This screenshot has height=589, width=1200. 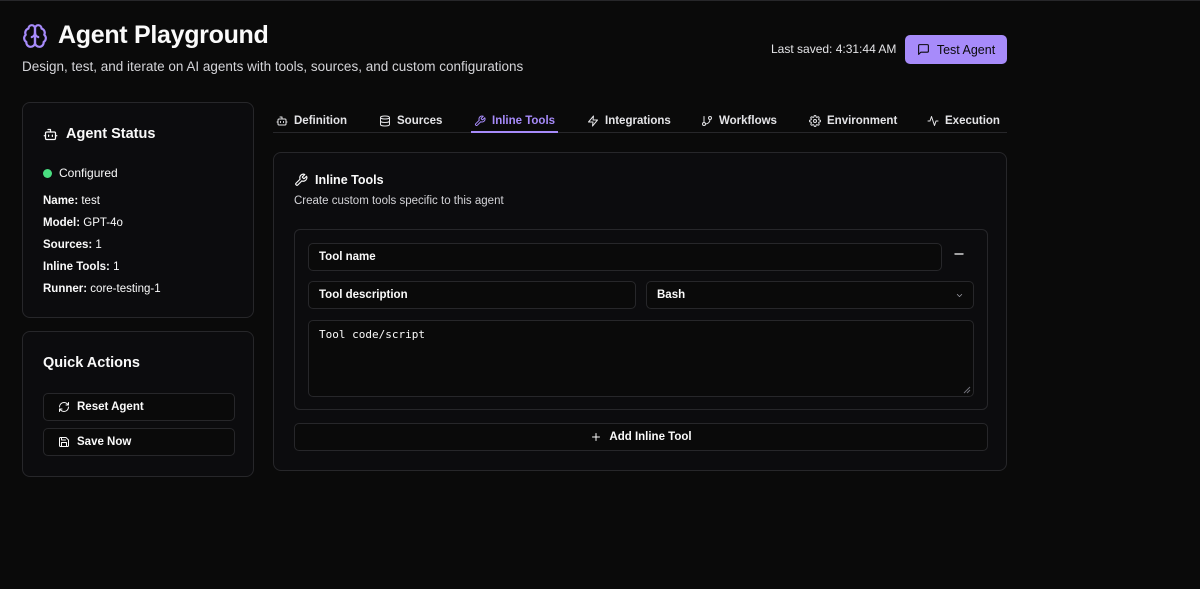 What do you see at coordinates (91, 363) in the screenshot?
I see `quick-actions-title: Quick Actions` at bounding box center [91, 363].